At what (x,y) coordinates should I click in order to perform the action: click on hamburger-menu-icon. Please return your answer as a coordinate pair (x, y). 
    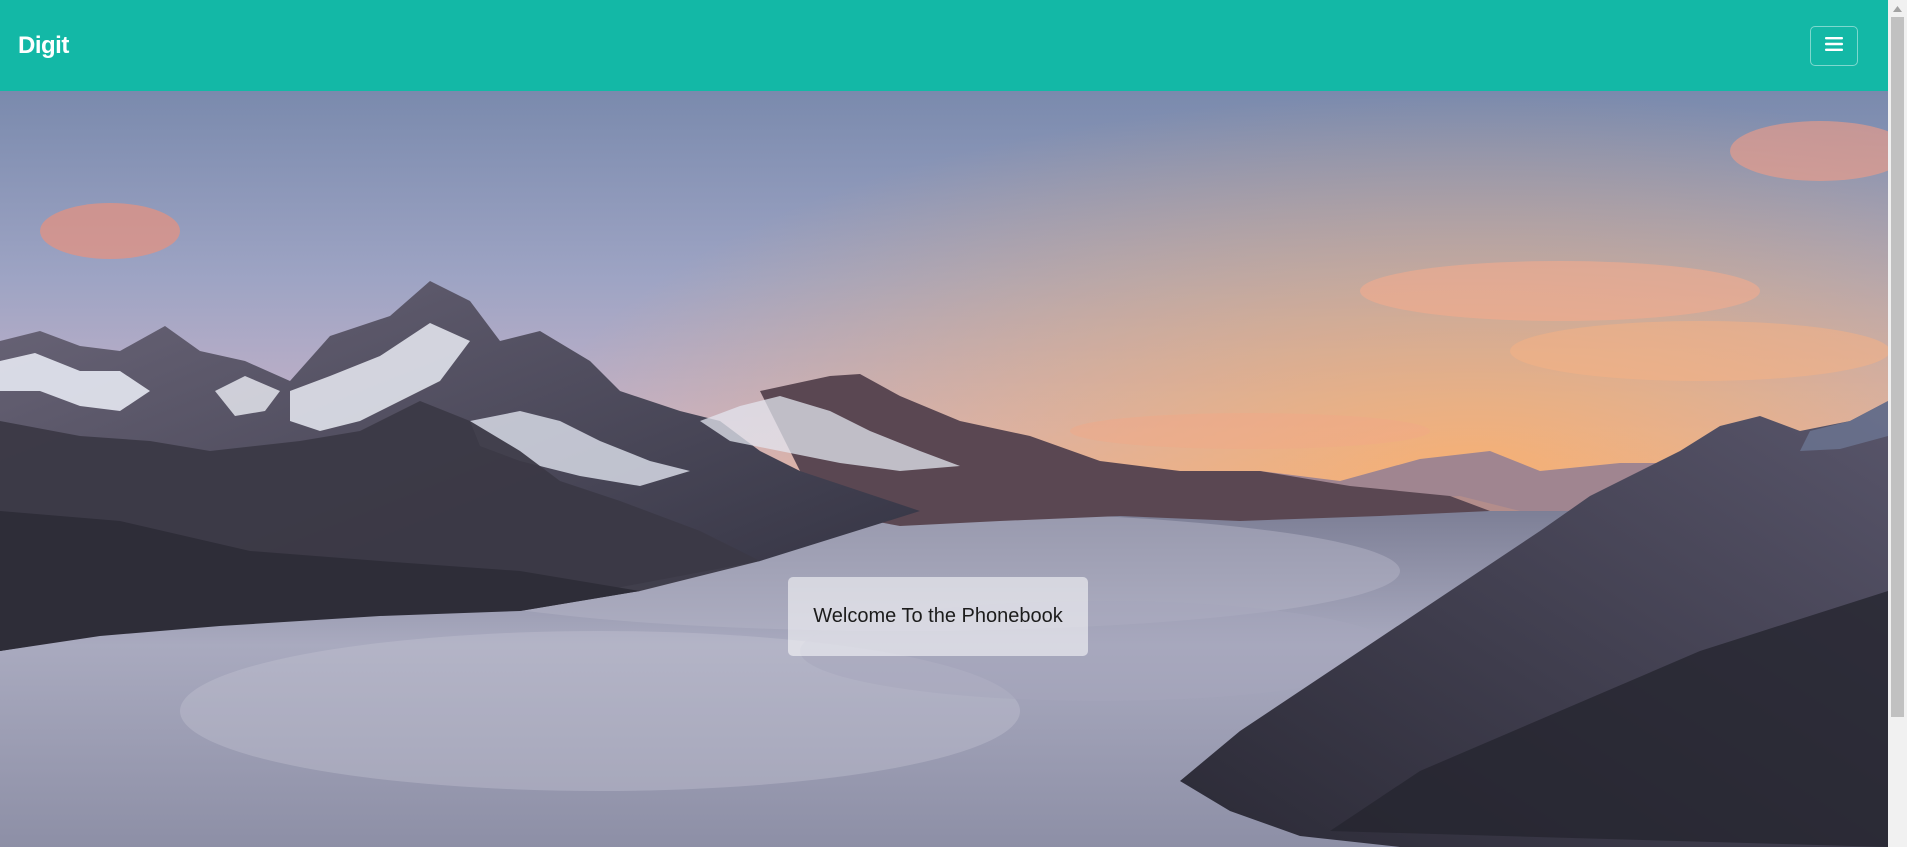
    Looking at the image, I should click on (1834, 45).